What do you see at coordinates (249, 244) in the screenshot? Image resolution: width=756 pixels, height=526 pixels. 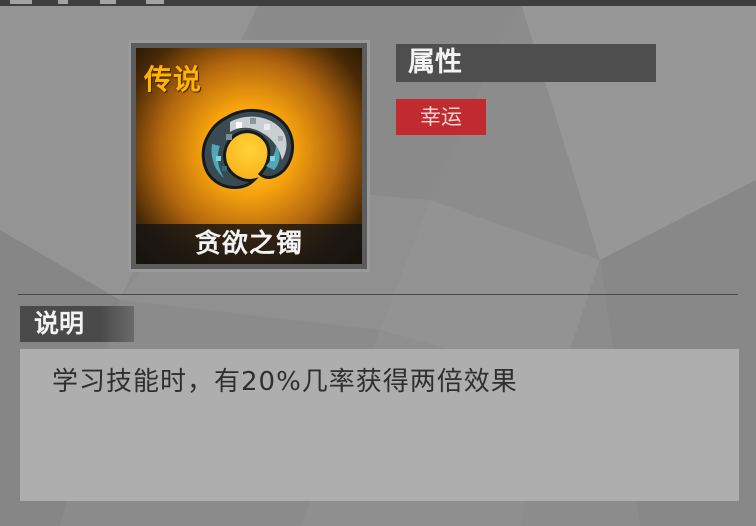 I see `item-name: 贪欲之镯` at bounding box center [249, 244].